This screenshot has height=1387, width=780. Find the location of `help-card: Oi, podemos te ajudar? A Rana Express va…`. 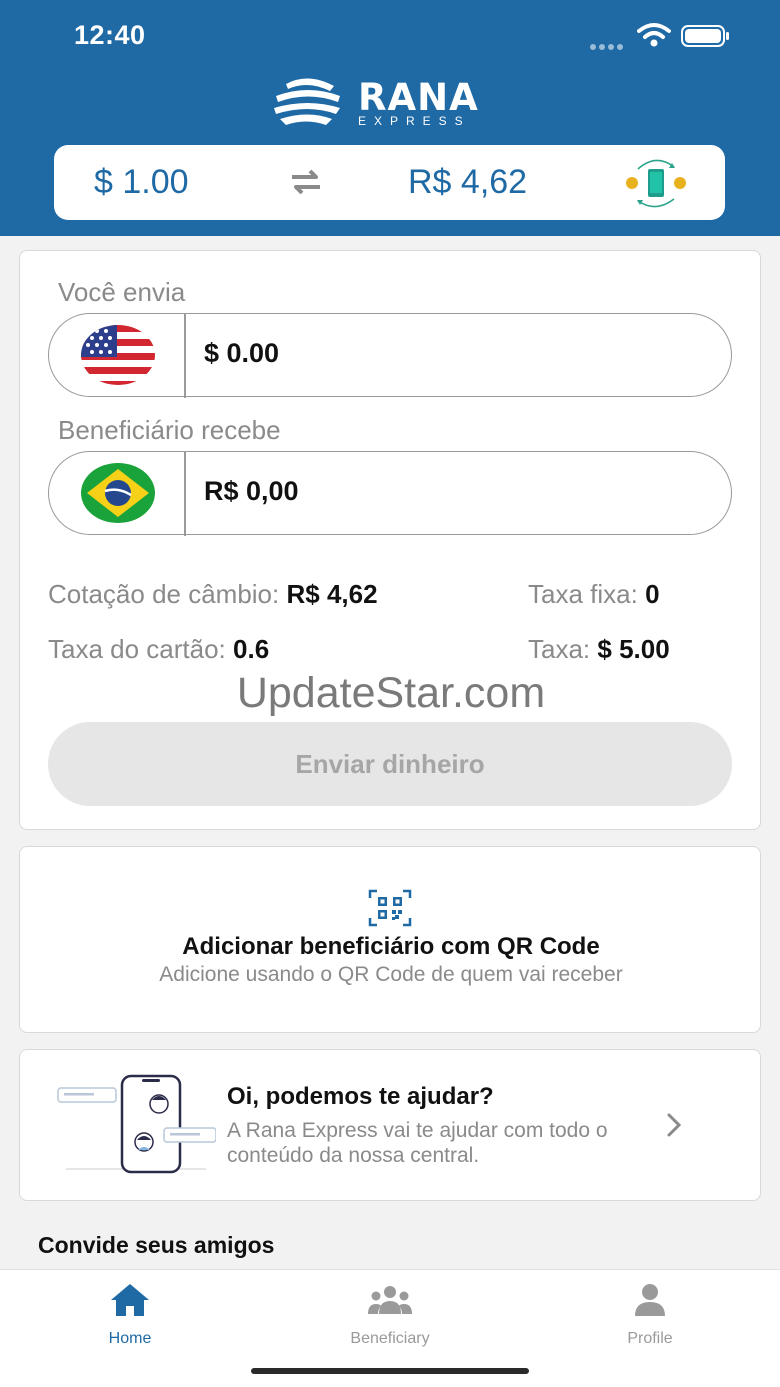

help-card: Oi, podemos te ajudar? A Rana Express va… is located at coordinates (390, 1125).